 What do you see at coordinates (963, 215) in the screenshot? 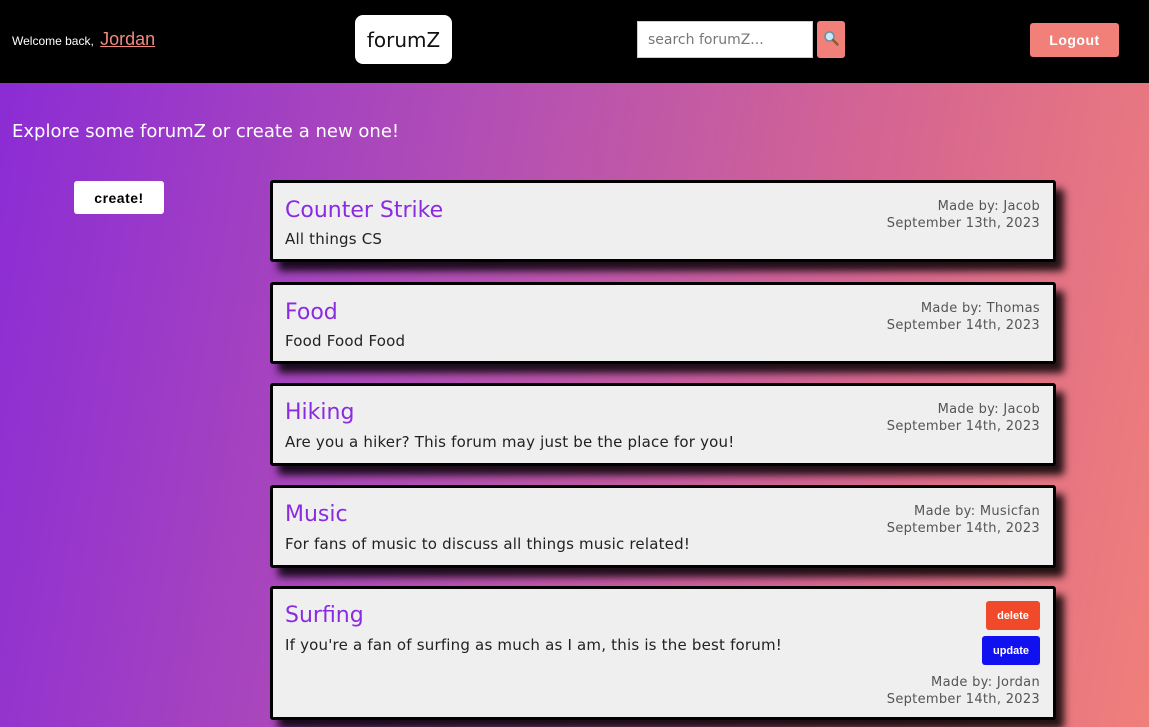
I see `forum-meta: Made by: Jacob September 13th, 2023` at bounding box center [963, 215].